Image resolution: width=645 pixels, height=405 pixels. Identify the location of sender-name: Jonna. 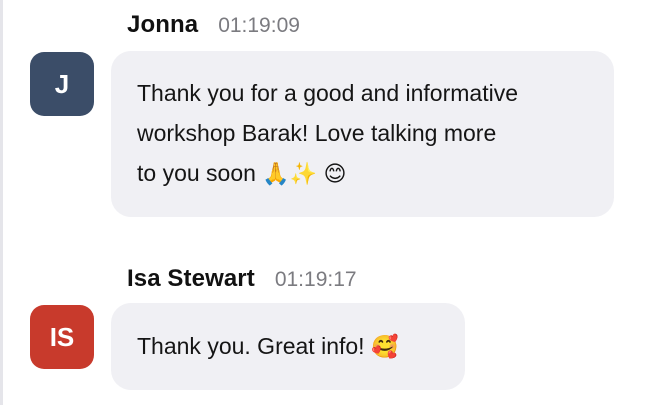
(162, 25).